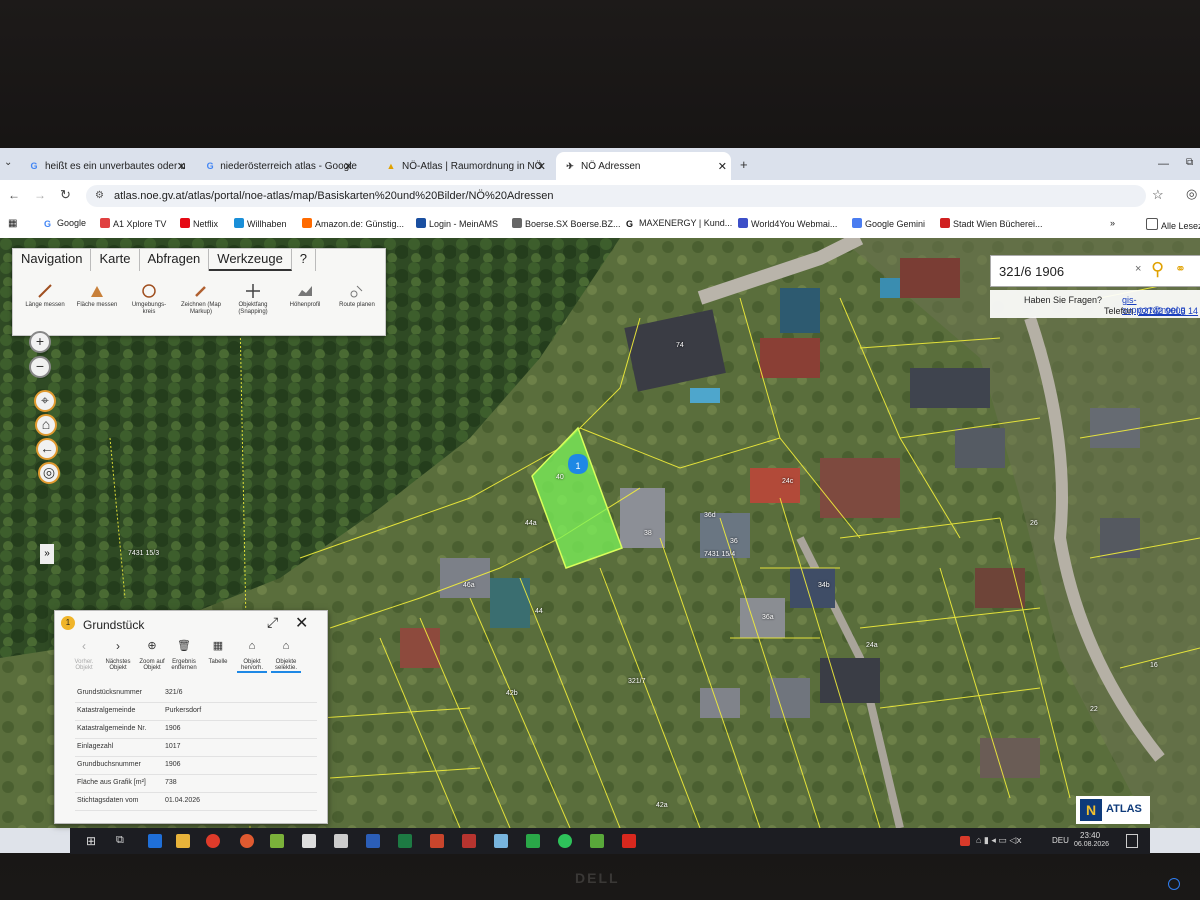 The image size is (1200, 900). What do you see at coordinates (357, 296) in the screenshot?
I see `tool-route: Route planen` at bounding box center [357, 296].